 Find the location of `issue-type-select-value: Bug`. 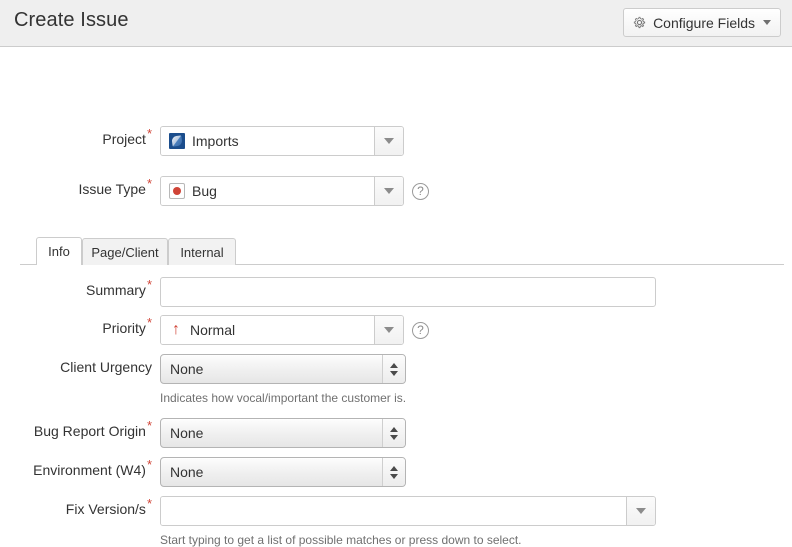

issue-type-select-value: Bug is located at coordinates (267, 191).